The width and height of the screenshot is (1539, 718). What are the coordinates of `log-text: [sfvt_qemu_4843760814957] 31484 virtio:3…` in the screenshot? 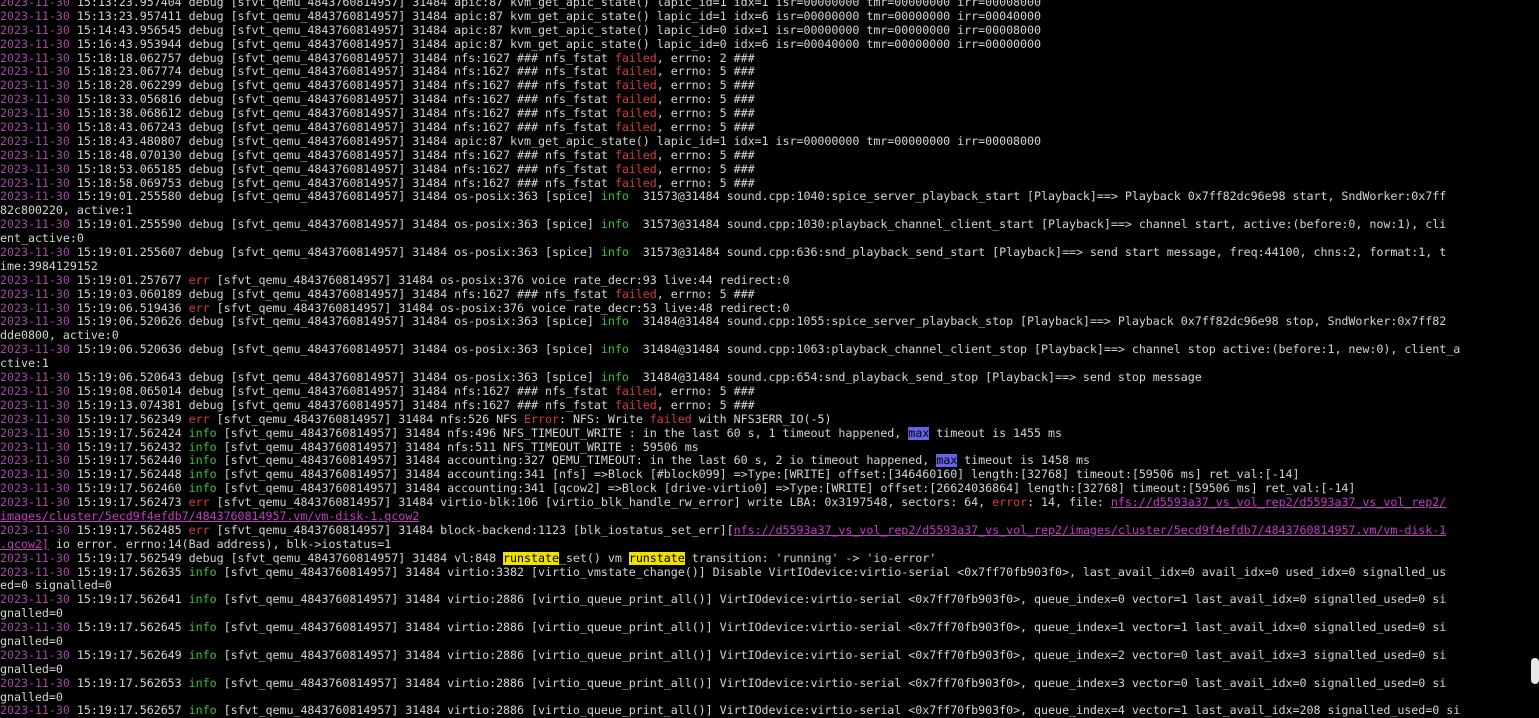 It's located at (831, 572).